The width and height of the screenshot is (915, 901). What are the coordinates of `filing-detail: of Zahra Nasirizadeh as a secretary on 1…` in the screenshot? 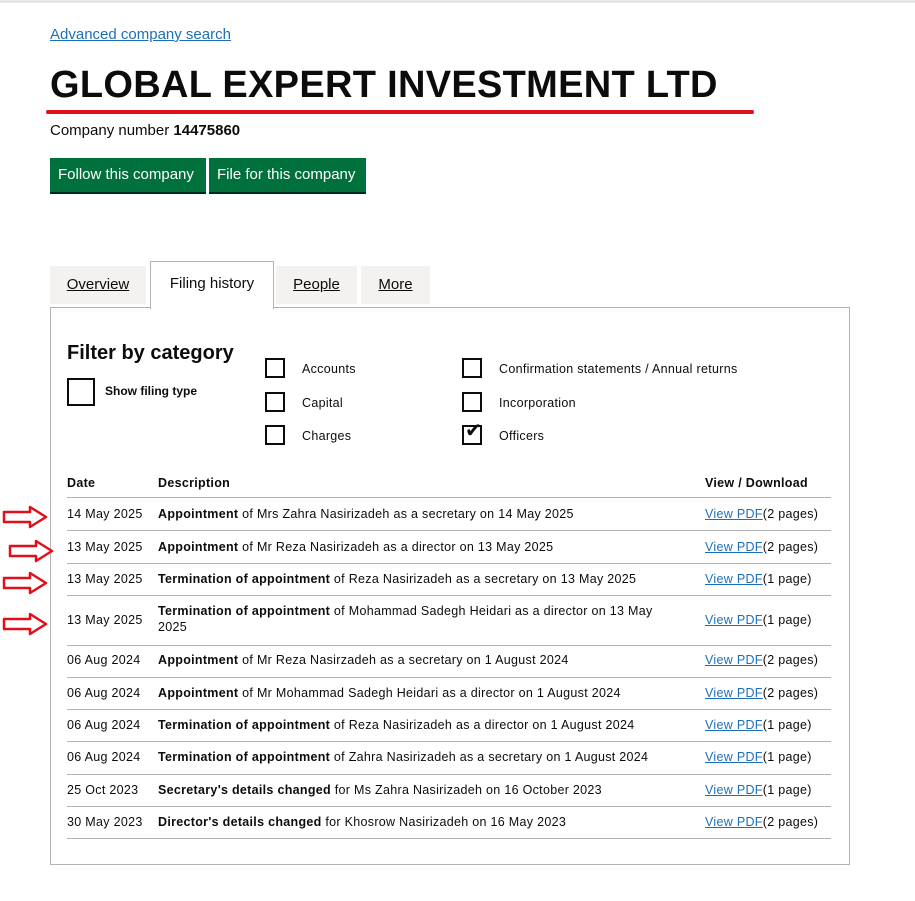 It's located at (489, 757).